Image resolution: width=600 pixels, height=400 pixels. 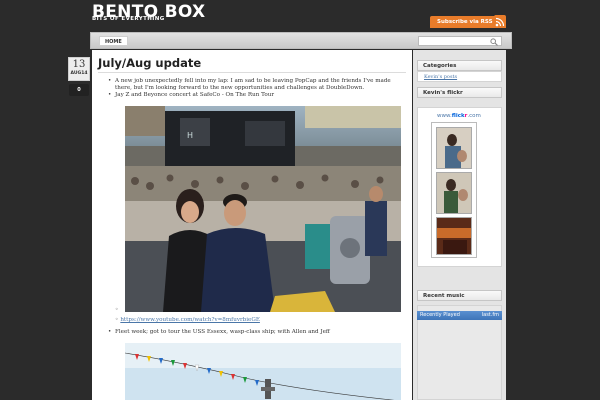 What do you see at coordinates (128, 19) in the screenshot?
I see `site-tagline: BITS OF EVERYTHING` at bounding box center [128, 19].